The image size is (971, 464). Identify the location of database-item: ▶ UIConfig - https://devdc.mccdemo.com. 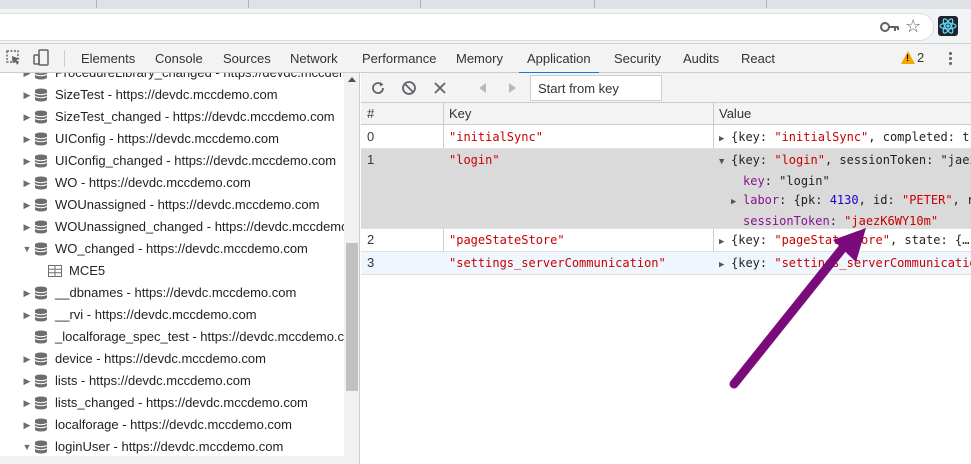
(172, 139).